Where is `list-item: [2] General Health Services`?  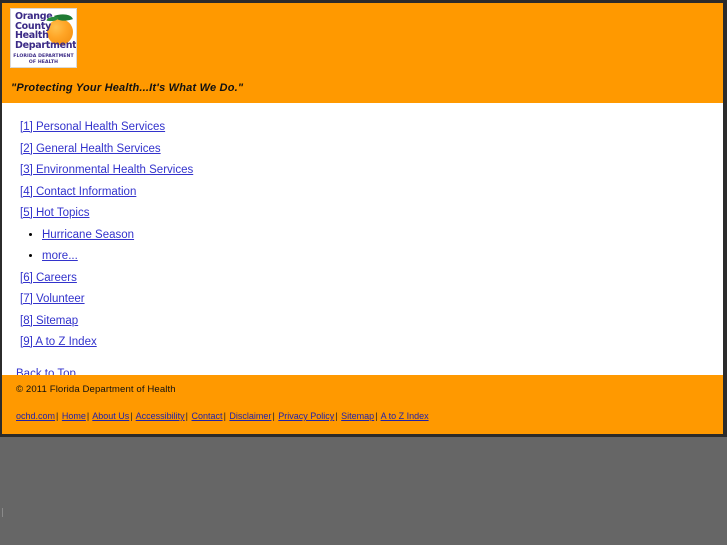 list-item: [2] General Health Services is located at coordinates (362, 149).